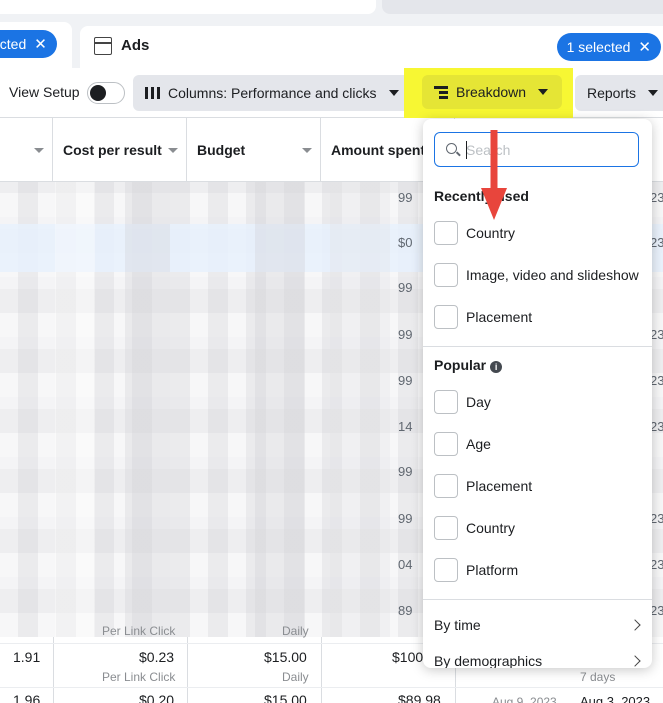  I want to click on selected-pill-label: 1 selected, so click(598, 47).